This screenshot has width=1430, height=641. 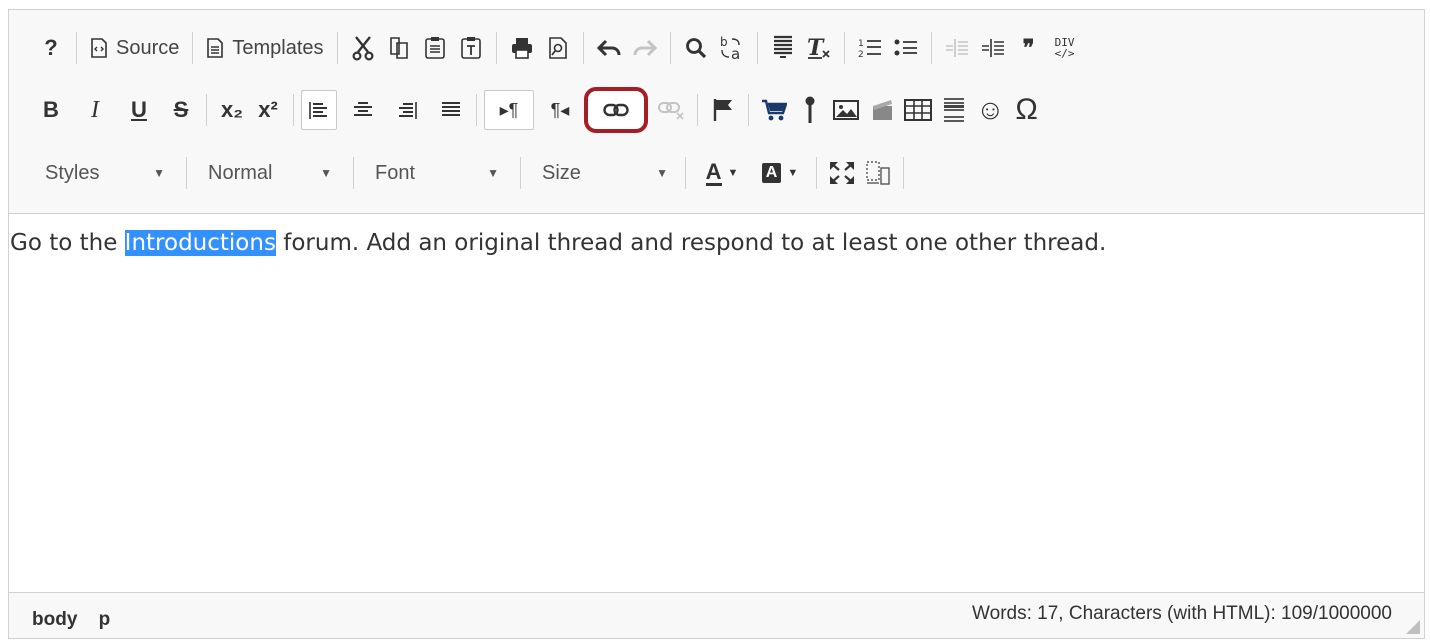 What do you see at coordinates (609, 48) in the screenshot?
I see `undo-button` at bounding box center [609, 48].